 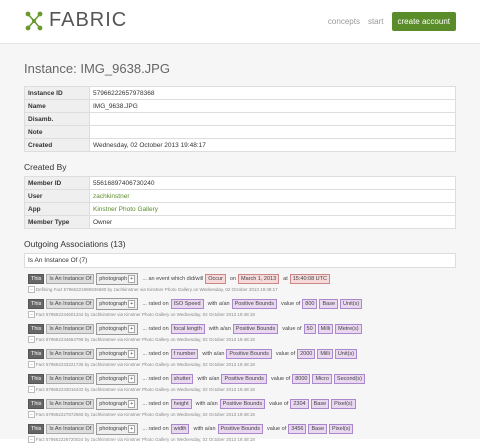 What do you see at coordinates (348, 329) in the screenshot?
I see `value-tag: Metre(s)` at bounding box center [348, 329].